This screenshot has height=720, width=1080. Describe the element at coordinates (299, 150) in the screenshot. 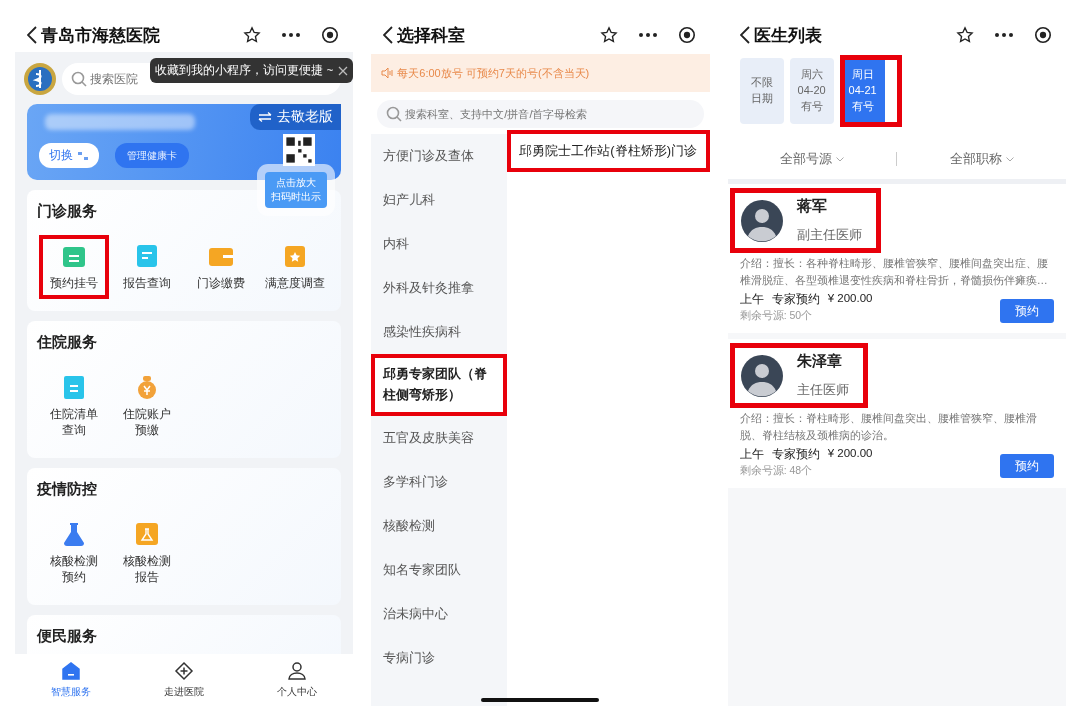

I see `qr-code-icon` at that location.